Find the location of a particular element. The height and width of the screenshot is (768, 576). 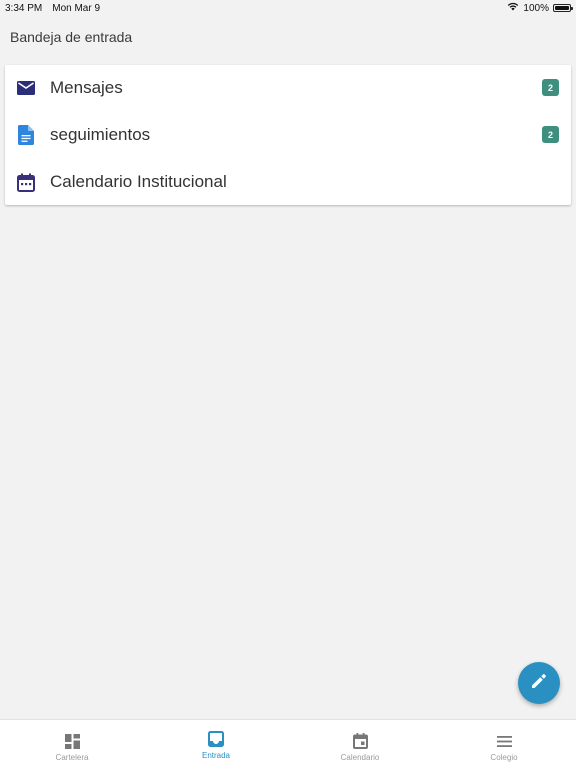

inbox-item-calendario-institucional: Calendario Institucional is located at coordinates (288, 182).